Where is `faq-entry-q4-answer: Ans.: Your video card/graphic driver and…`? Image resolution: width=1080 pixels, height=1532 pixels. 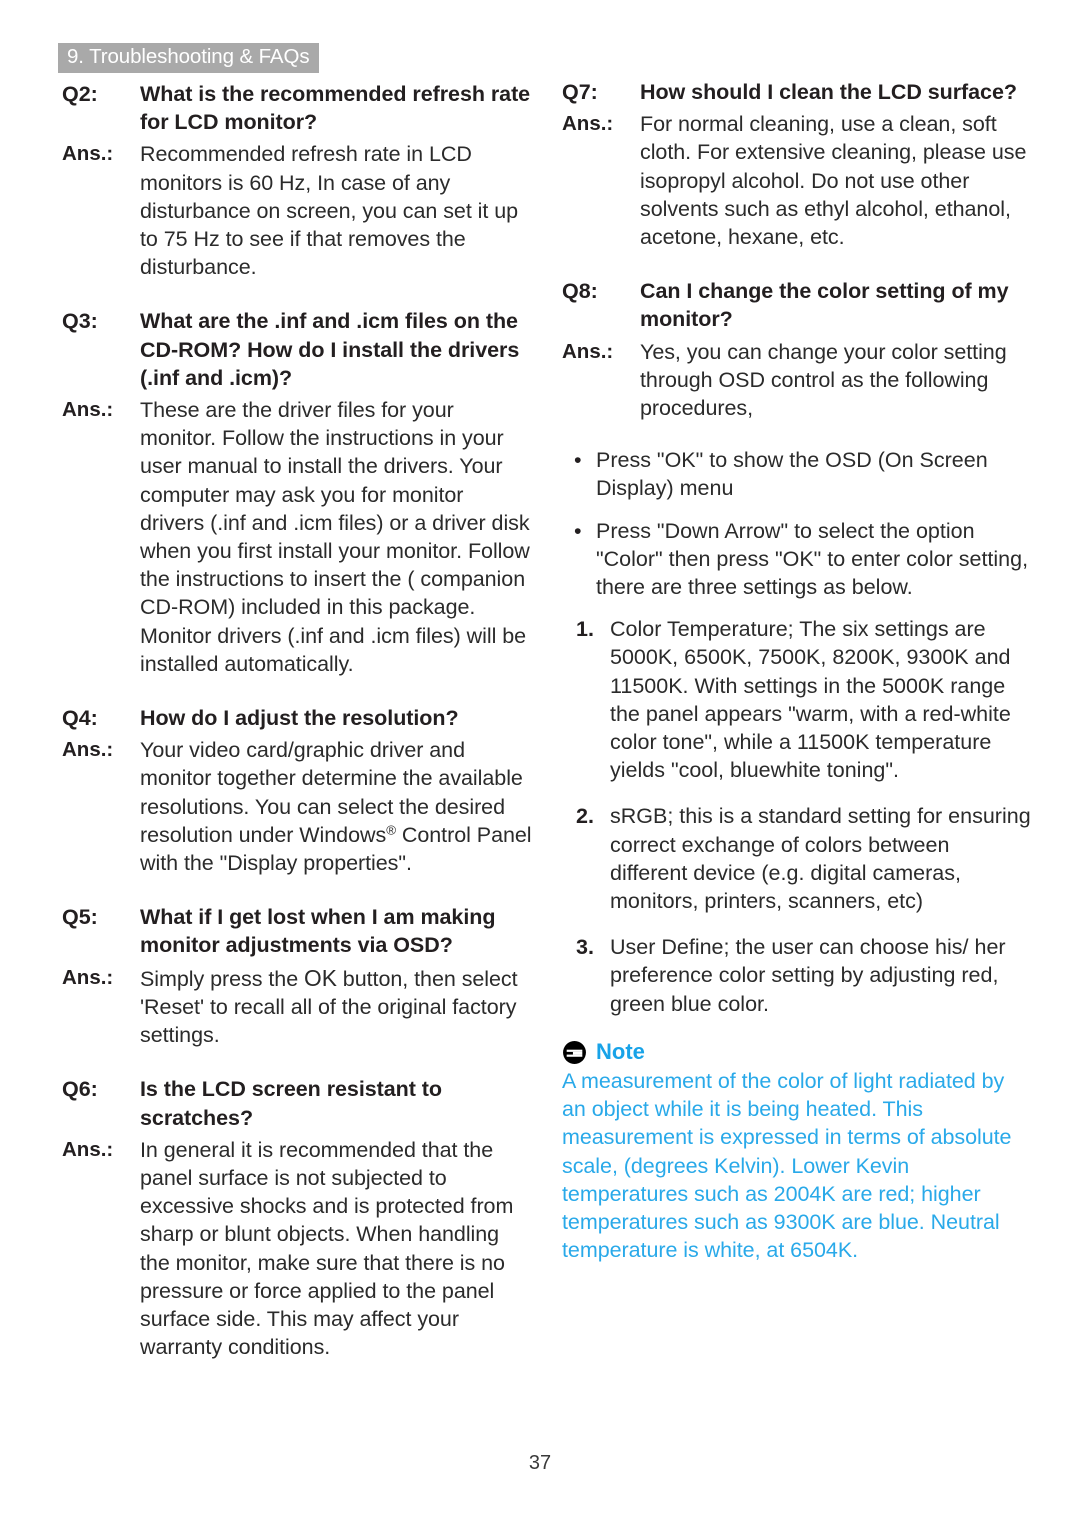 faq-entry-q4-answer: Ans.: Your video card/graphic driver and… is located at coordinates (297, 806).